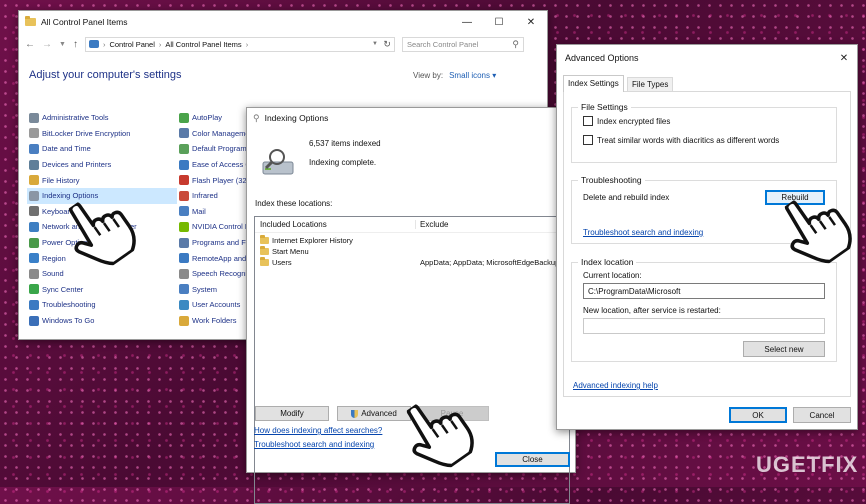 The width and height of the screenshot is (866, 504). I want to click on location-cell: Internet Explorer History, so click(335, 240).